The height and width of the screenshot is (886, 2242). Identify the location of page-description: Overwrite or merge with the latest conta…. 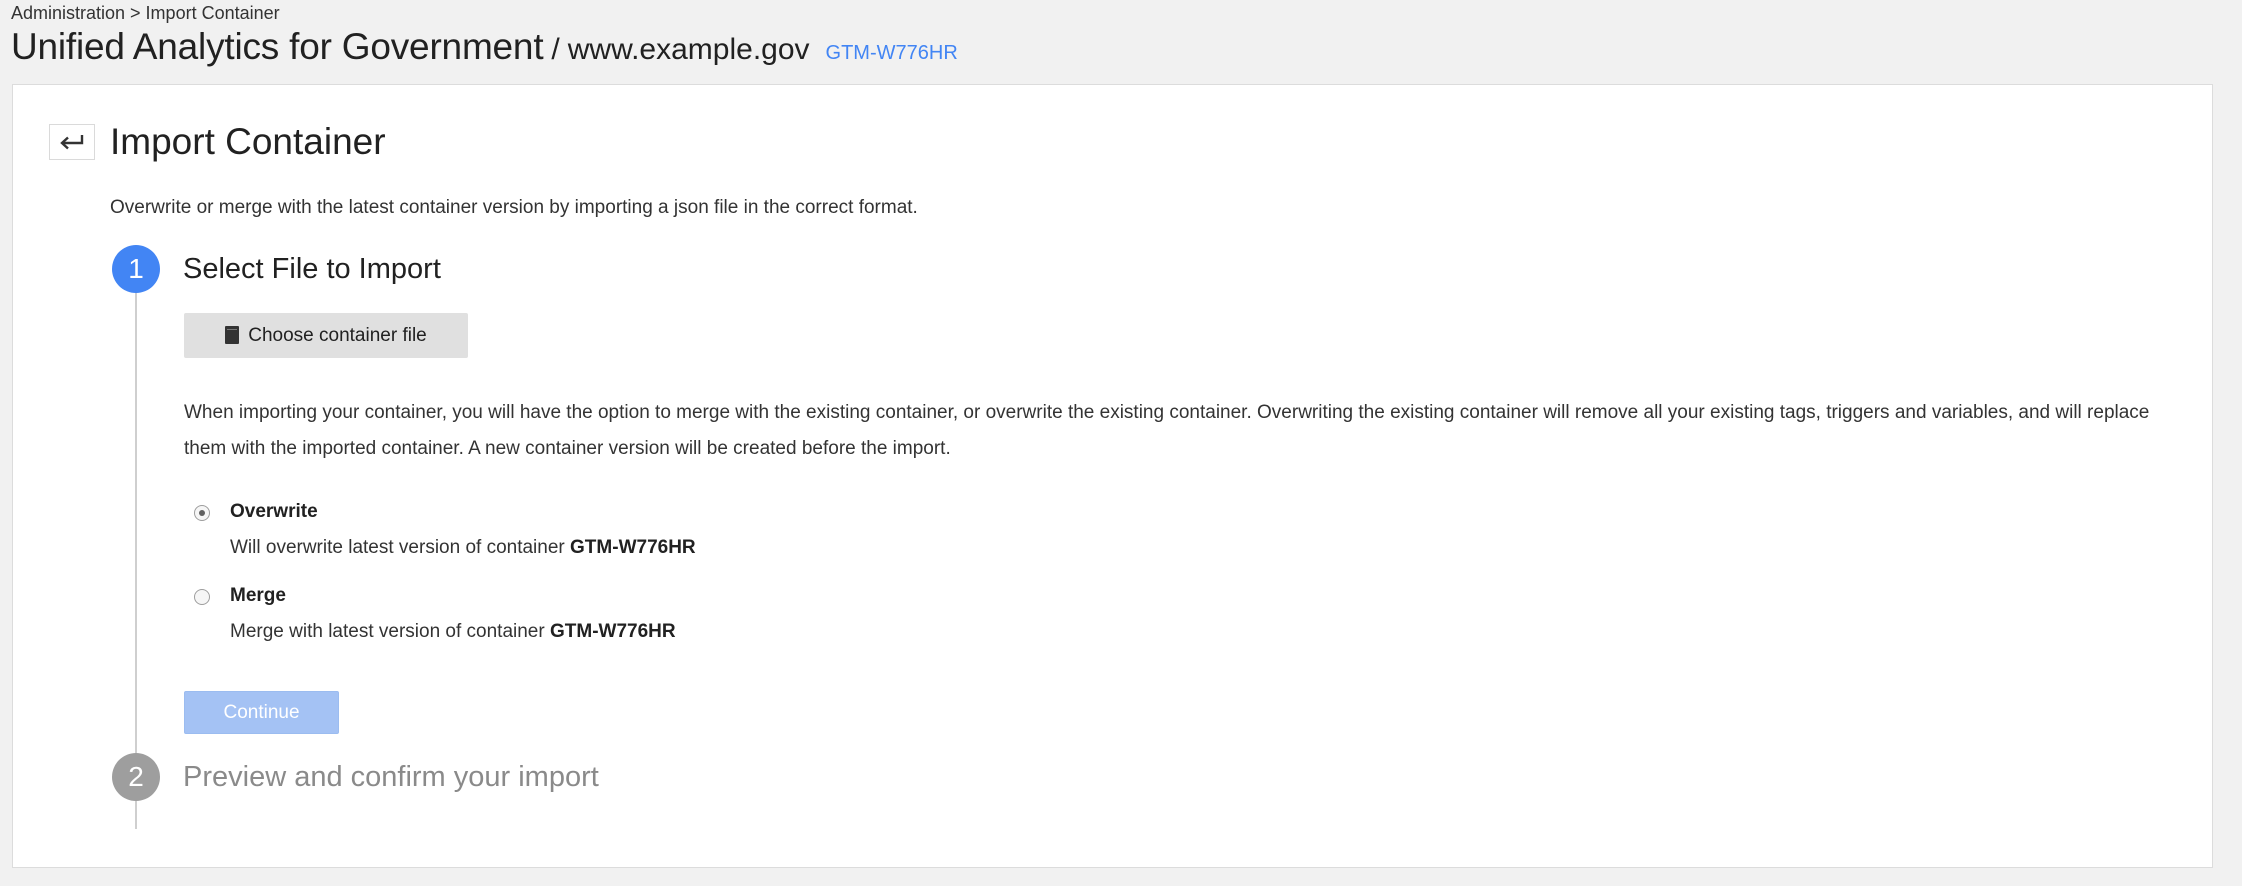
(514, 207).